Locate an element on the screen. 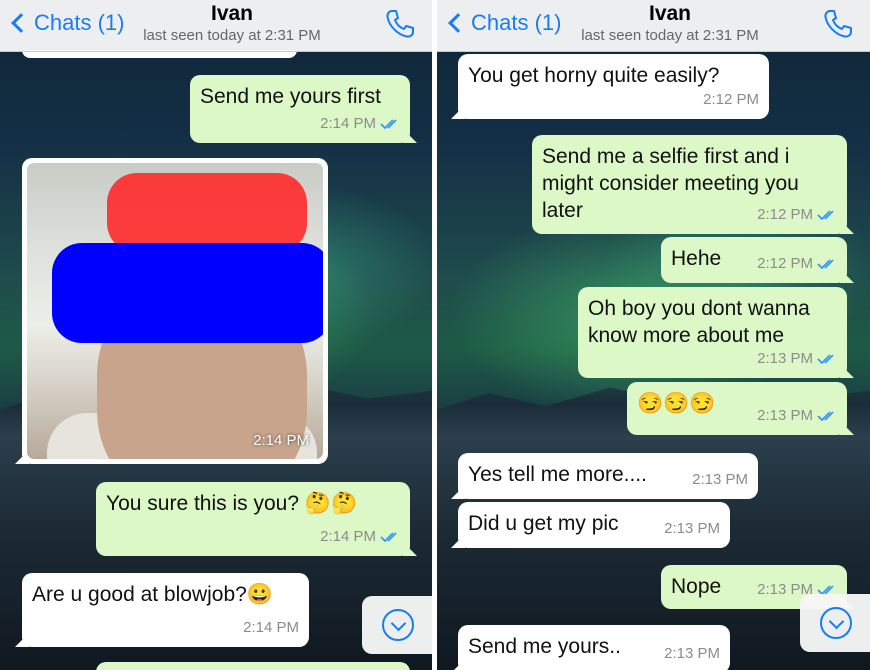 Image resolution: width=870 pixels, height=670 pixels. message-text: Send me yours.. is located at coordinates (544, 646).